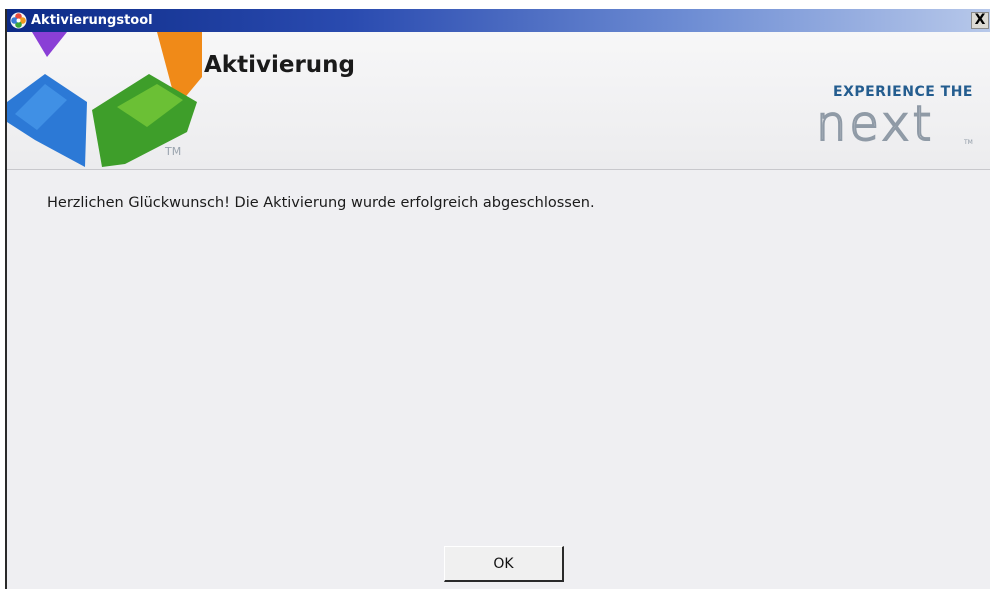  What do you see at coordinates (18, 20) in the screenshot?
I see `app-icon` at bounding box center [18, 20].